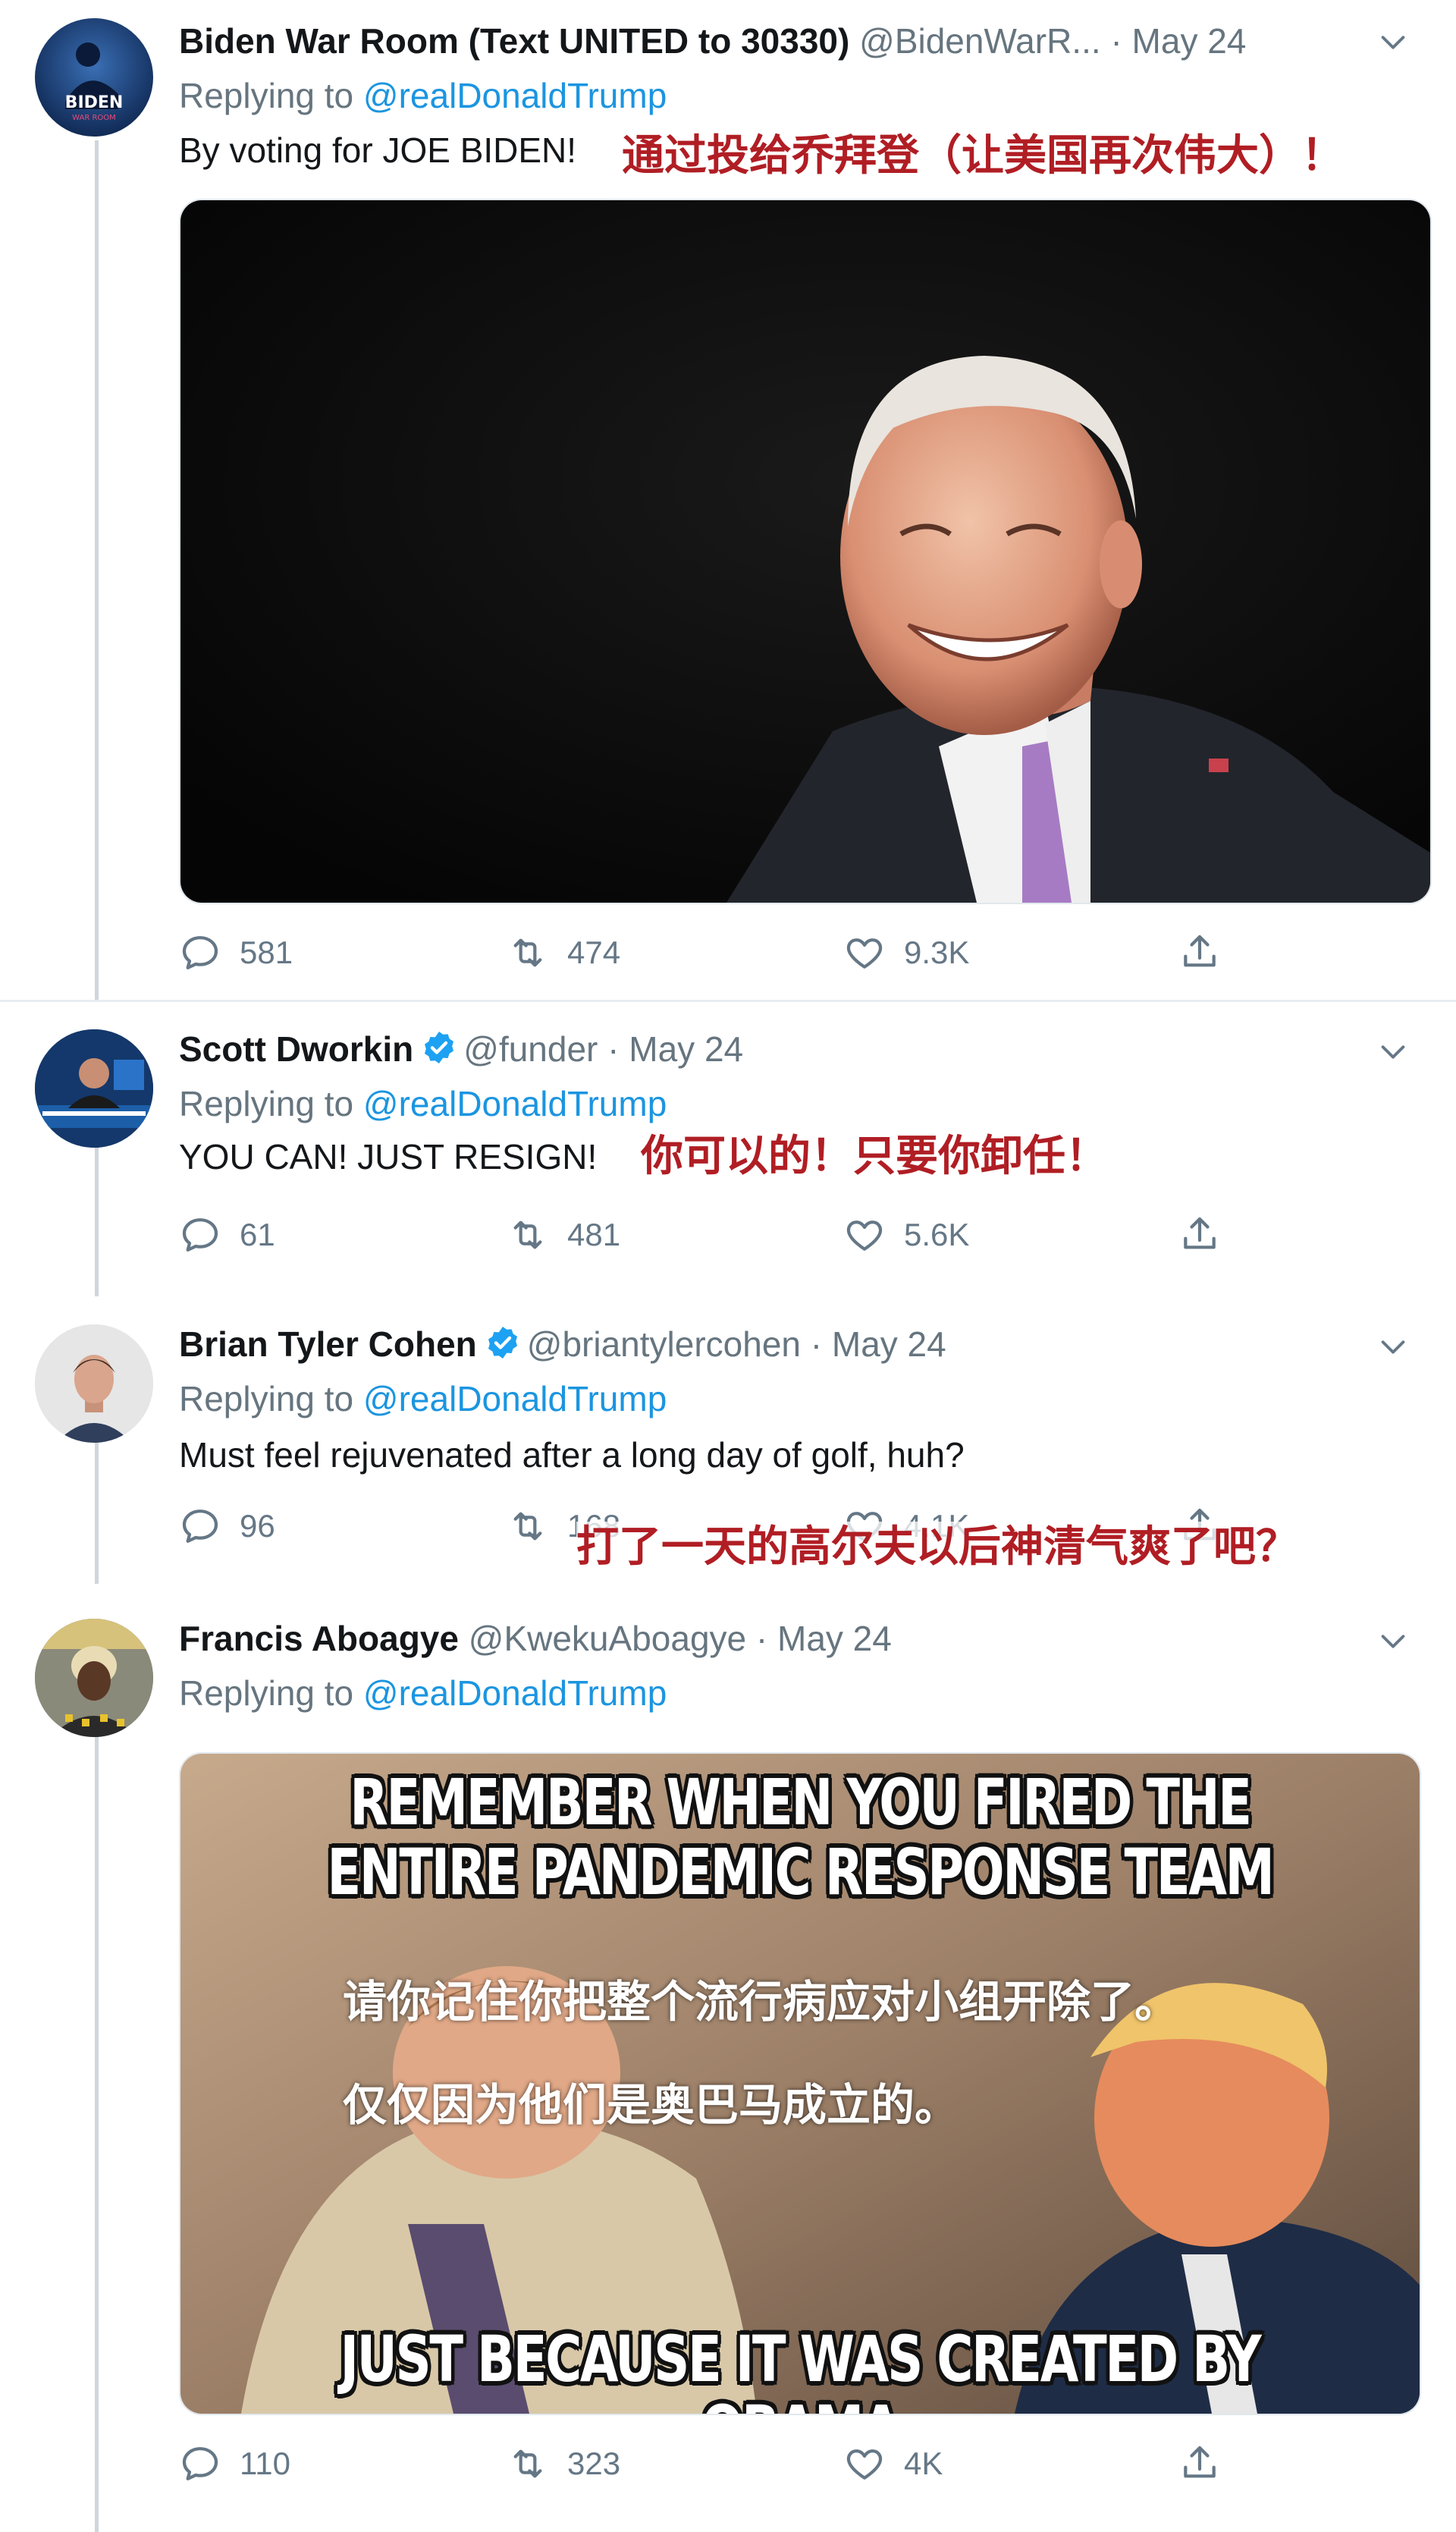 Image resolution: width=1456 pixels, height=2532 pixels. Describe the element at coordinates (227, 1235) in the screenshot. I see `reply-button: 61` at that location.